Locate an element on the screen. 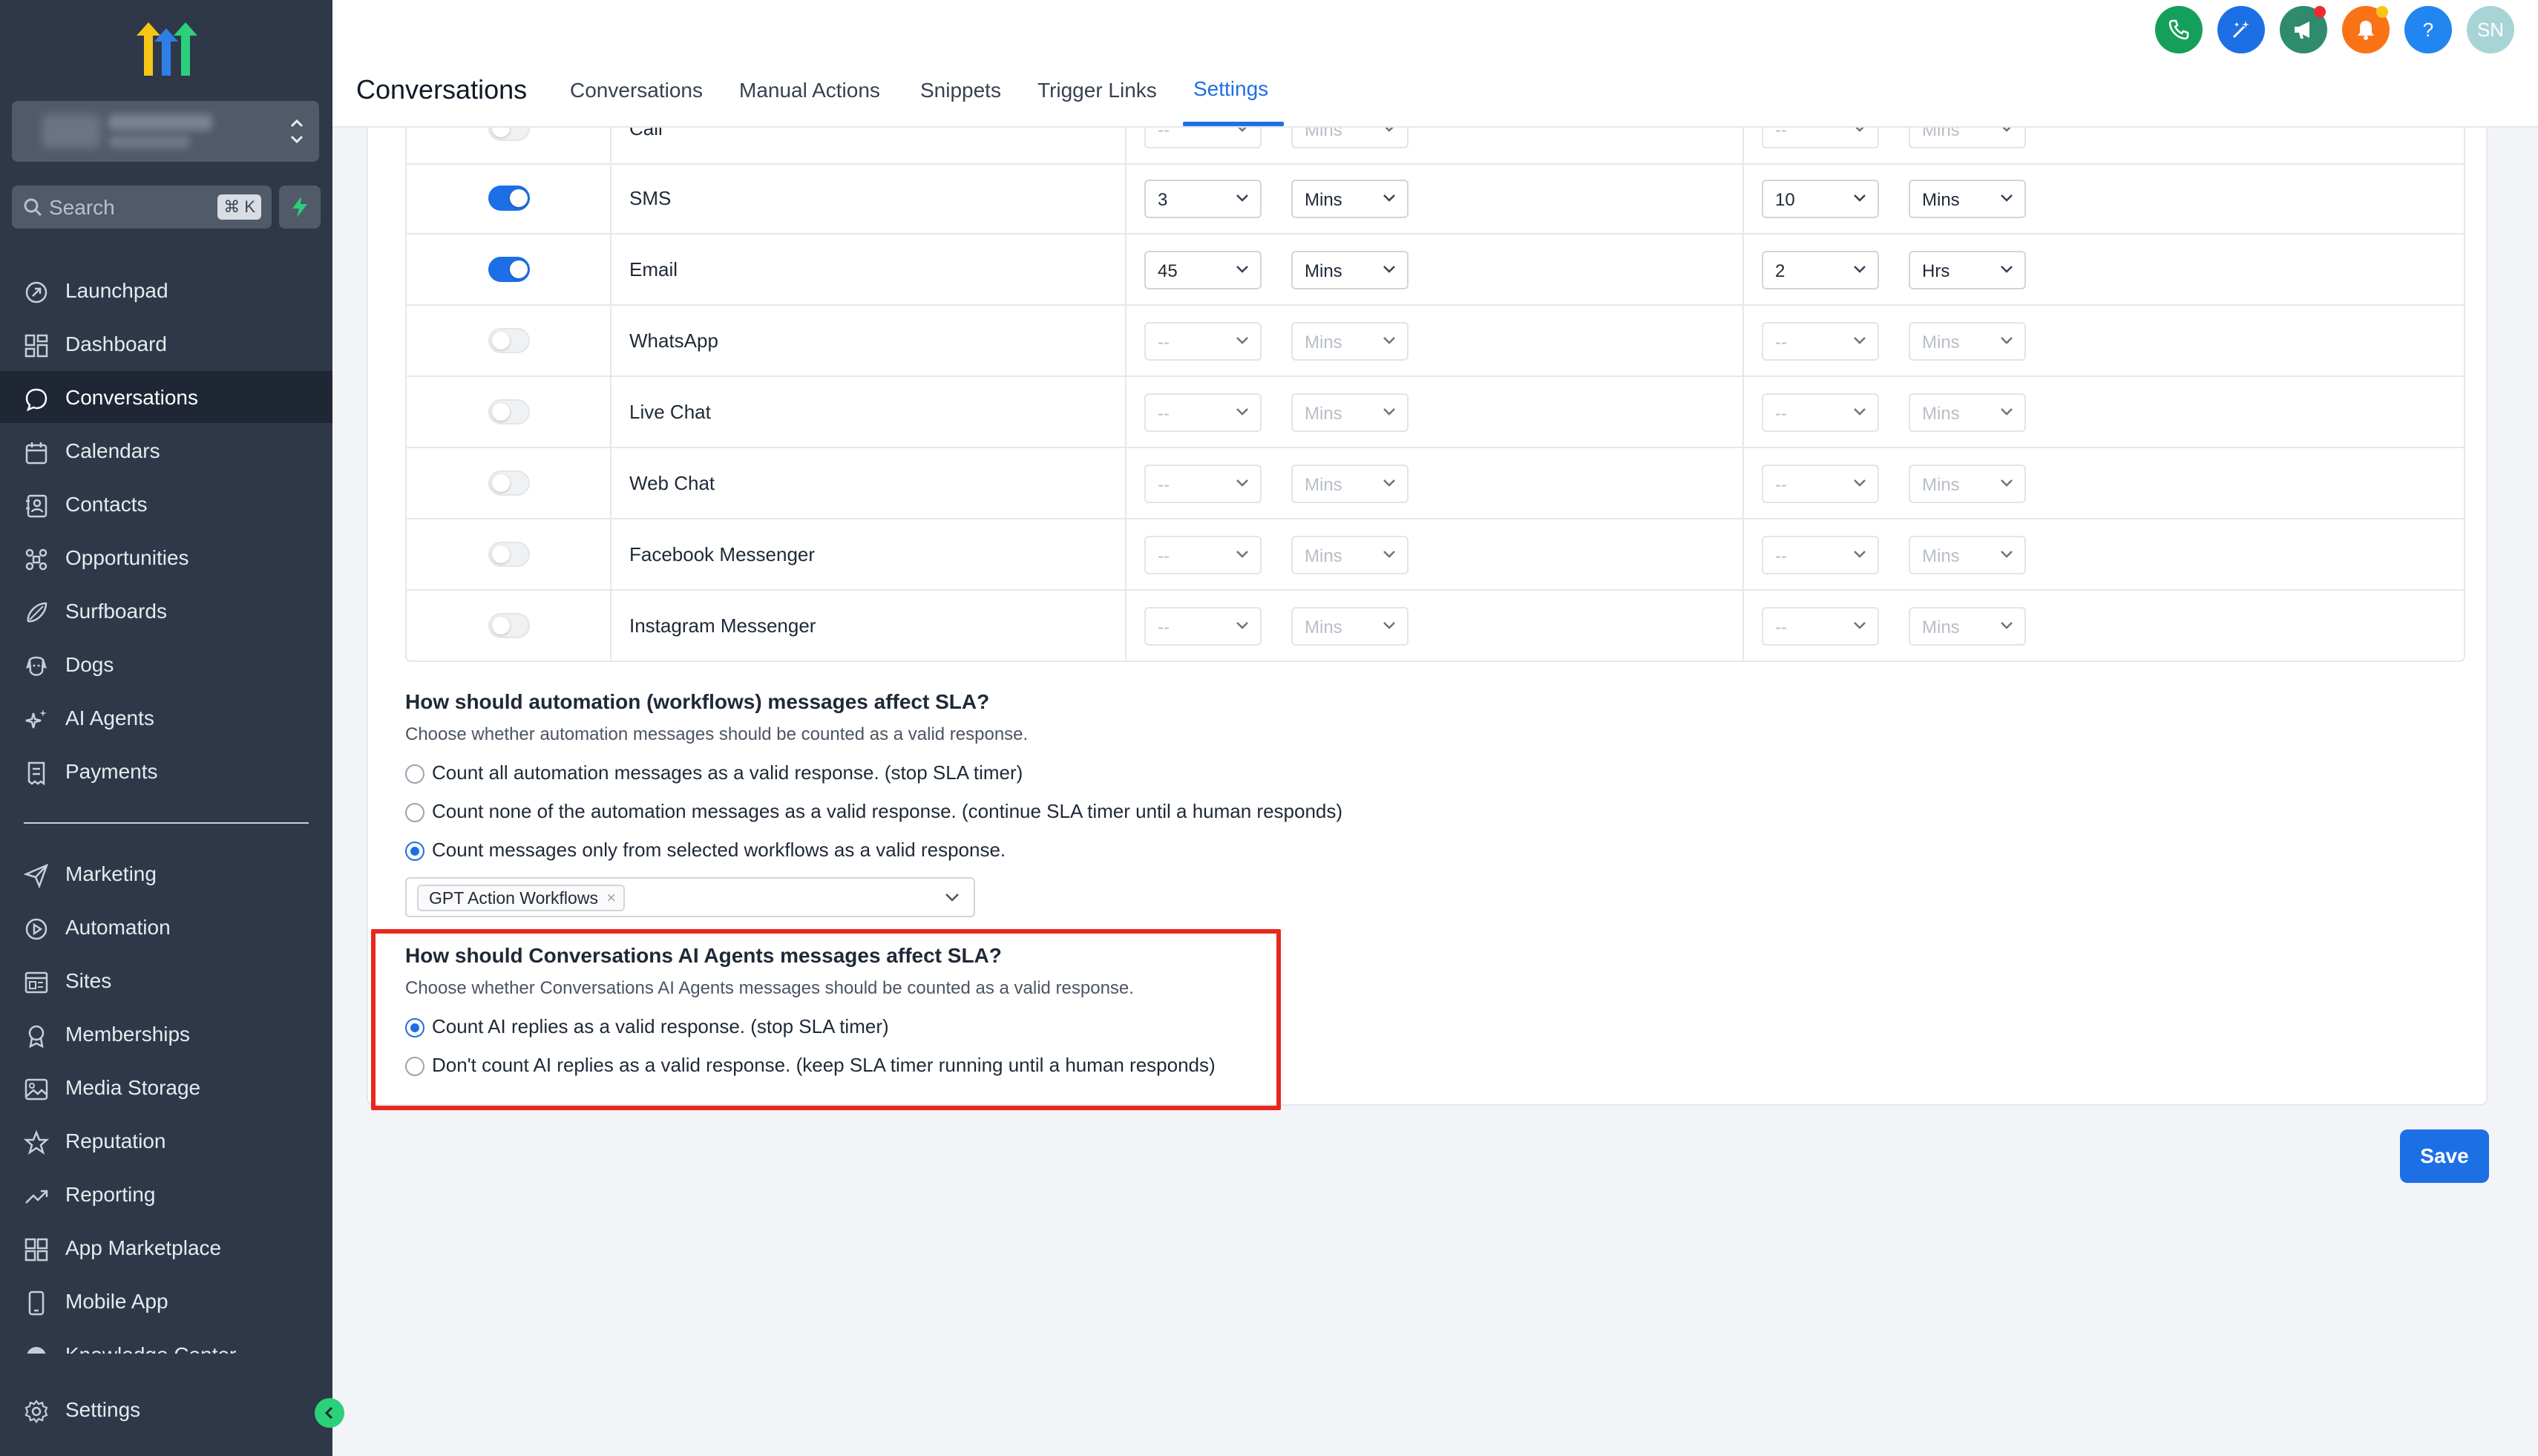 Image resolution: width=2538 pixels, height=1456 pixels. save-button: Save is located at coordinates (2444, 1156).